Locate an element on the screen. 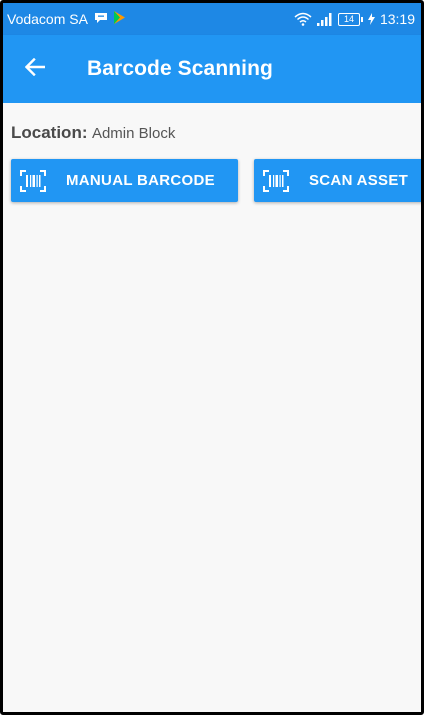  status-left: Vodacom SA is located at coordinates (66, 19).